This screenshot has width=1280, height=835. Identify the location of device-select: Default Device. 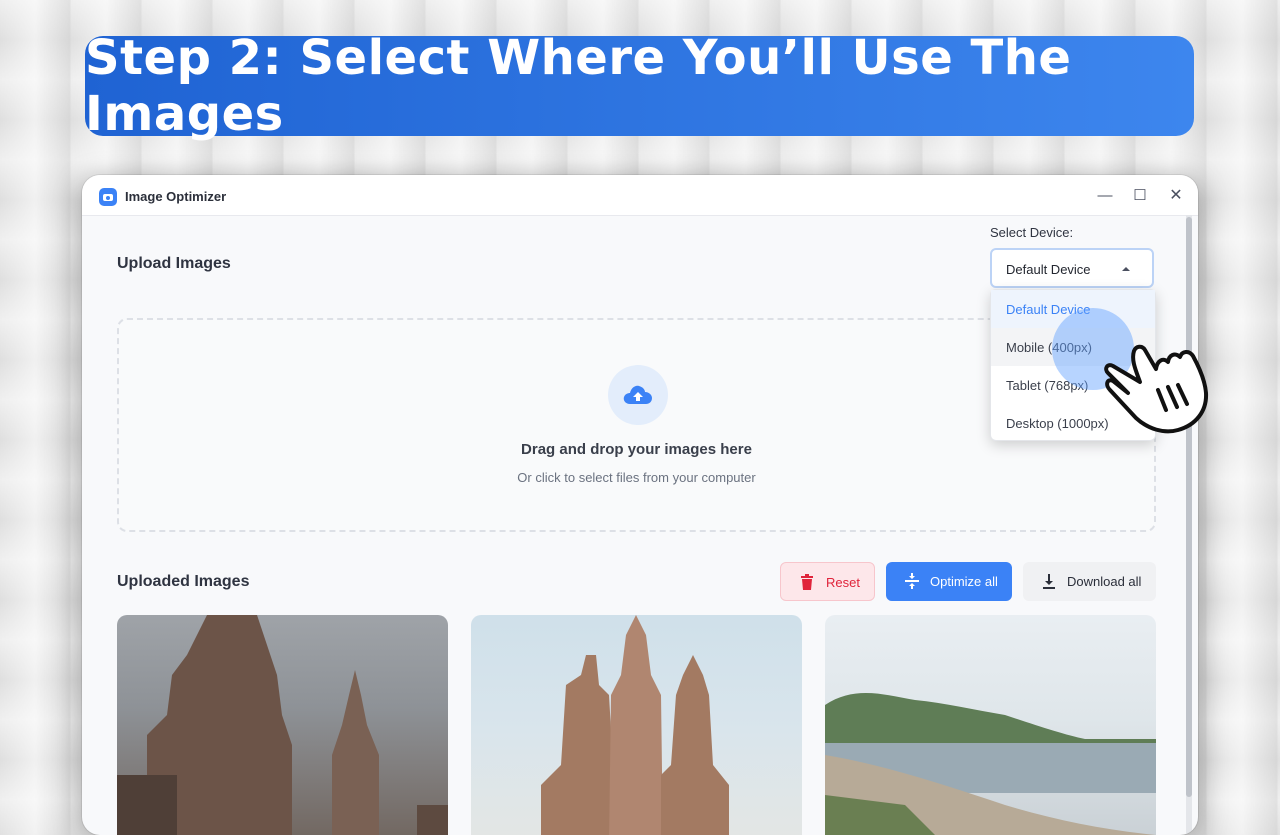
(1072, 268).